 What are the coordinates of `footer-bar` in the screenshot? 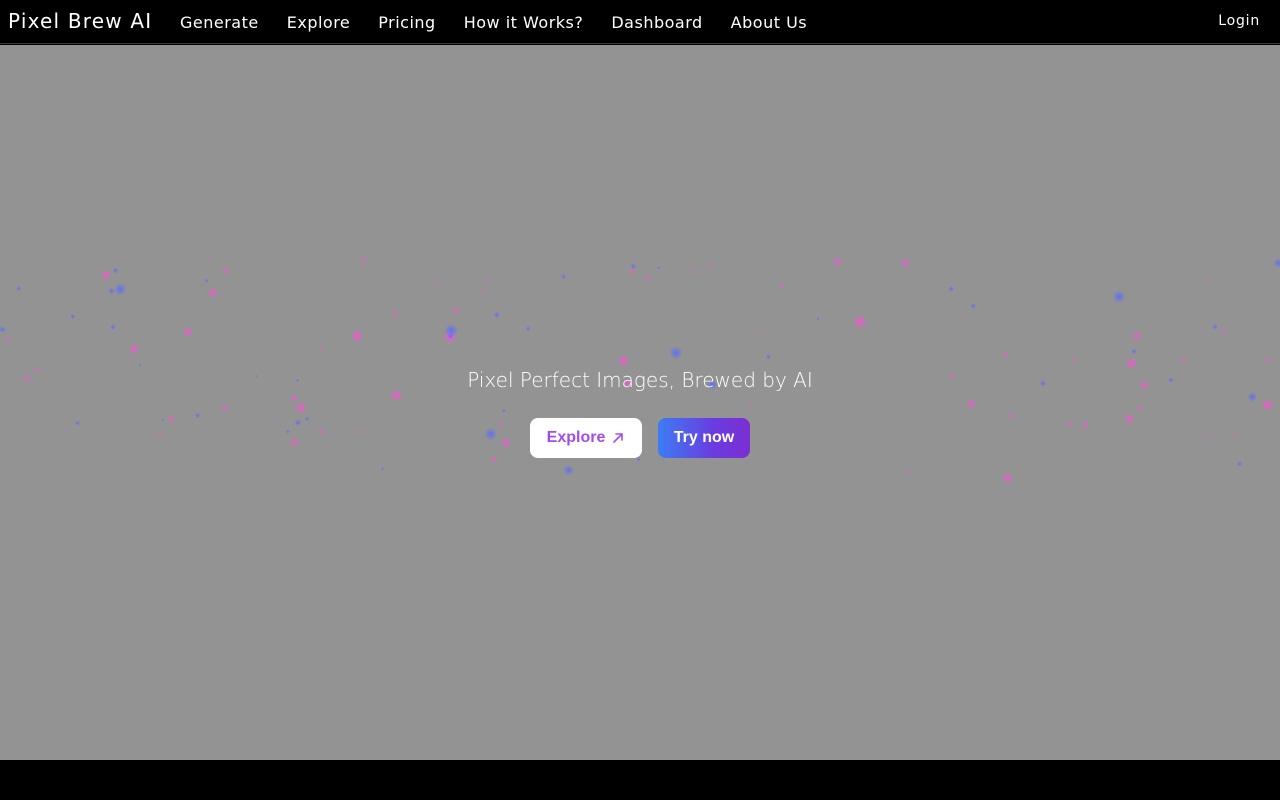 It's located at (640, 780).